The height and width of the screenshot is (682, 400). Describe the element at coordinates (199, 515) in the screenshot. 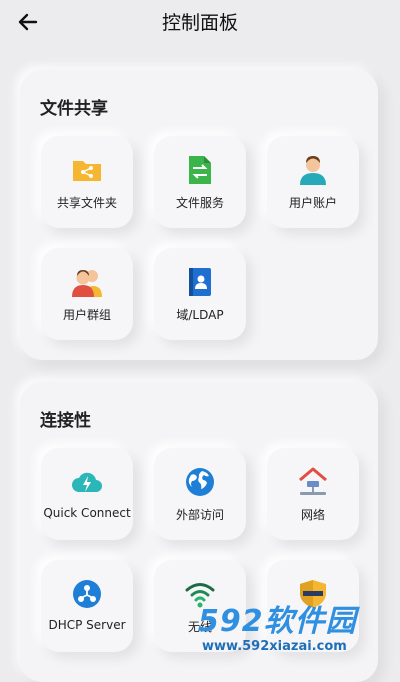

I see `tile-label: 外部访问` at that location.